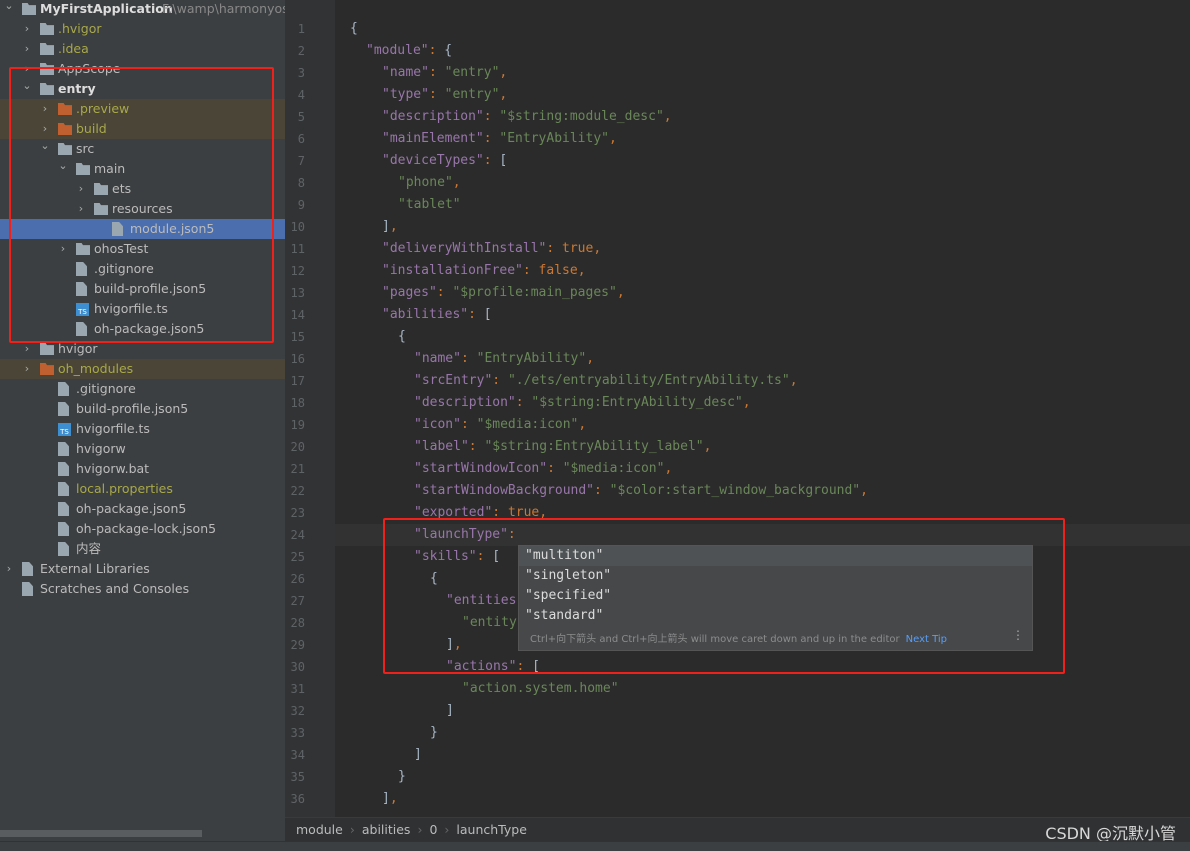 This screenshot has width=1190, height=851. I want to click on tree-item-label: ets, so click(122, 188).